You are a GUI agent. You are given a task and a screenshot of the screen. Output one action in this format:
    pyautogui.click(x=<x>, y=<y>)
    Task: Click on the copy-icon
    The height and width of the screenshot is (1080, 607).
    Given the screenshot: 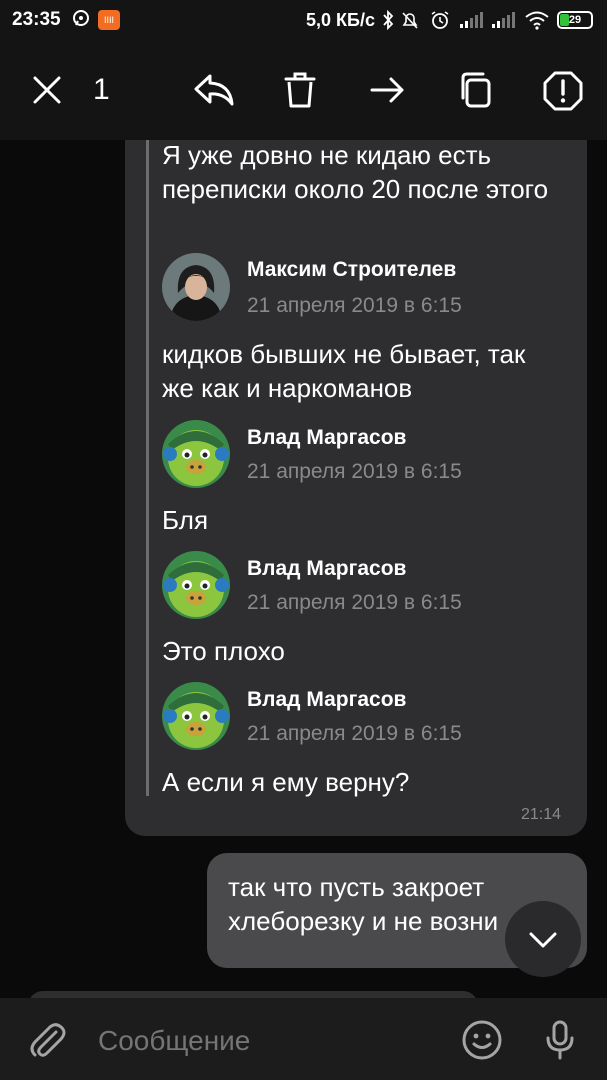 What is the action you would take?
    pyautogui.click(x=476, y=90)
    